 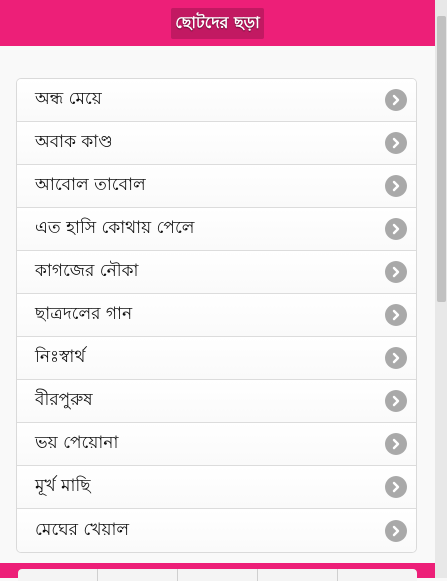 What do you see at coordinates (216, 530) in the screenshot?
I see `list-item: মেঘের খেয়াল` at bounding box center [216, 530].